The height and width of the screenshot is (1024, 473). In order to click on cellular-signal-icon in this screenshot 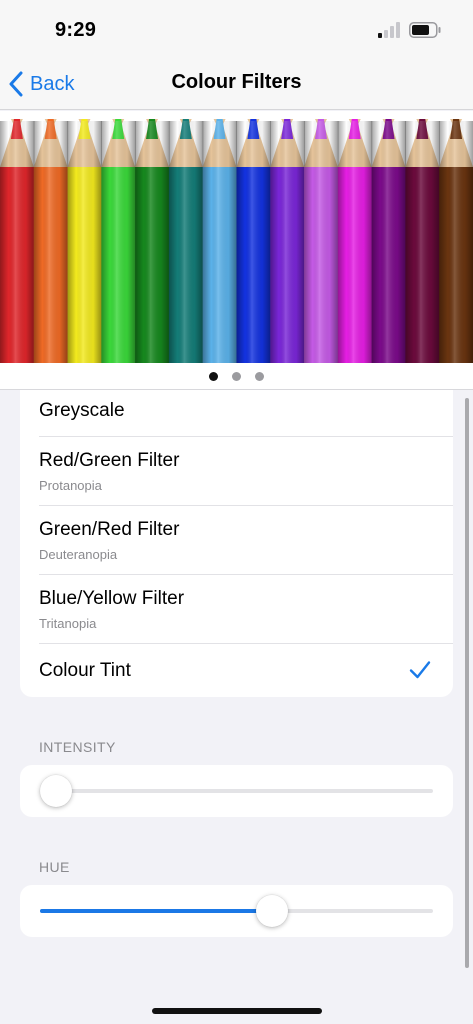, I will do `click(389, 30)`.